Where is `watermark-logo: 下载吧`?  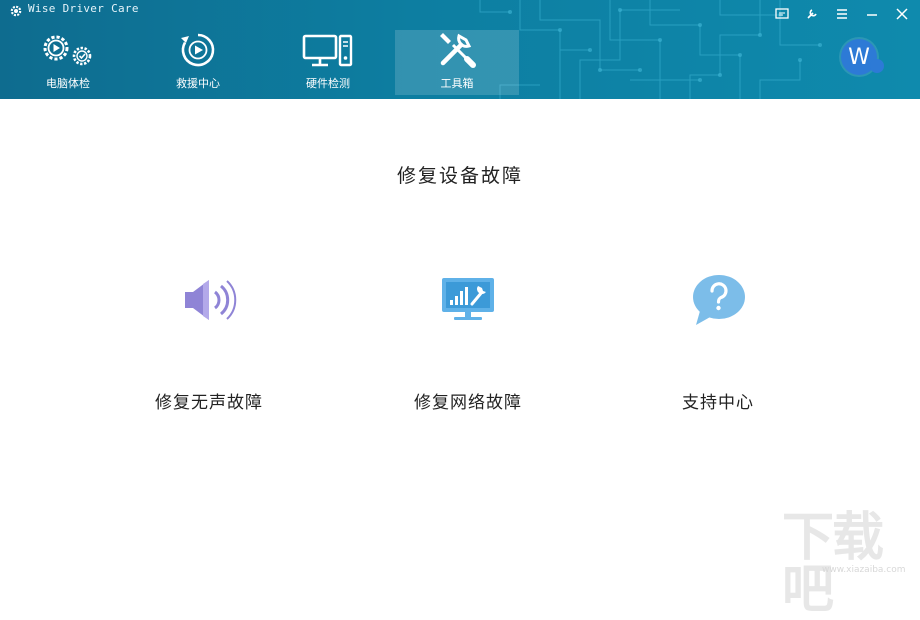 watermark-logo: 下载吧 is located at coordinates (833, 564).